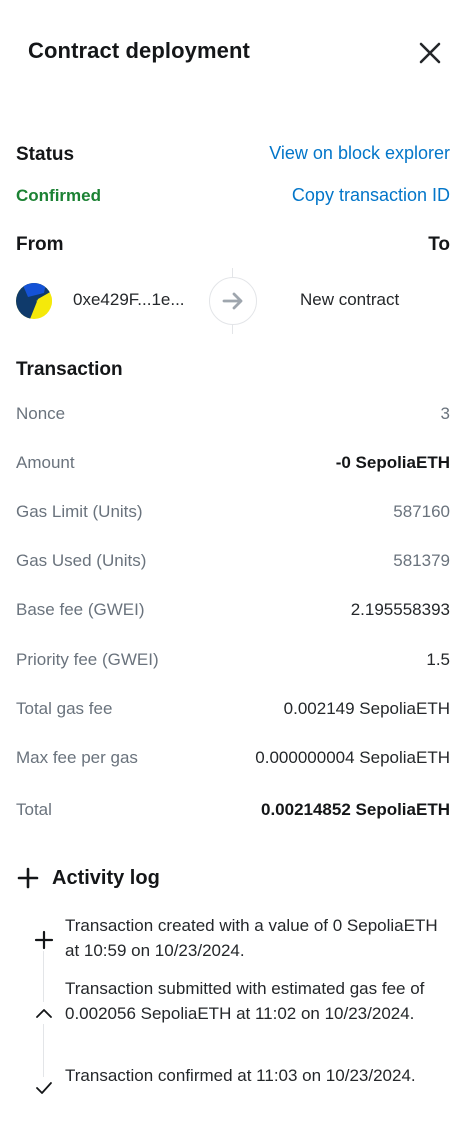 The width and height of the screenshot is (465, 1129). Describe the element at coordinates (233, 563) in the screenshot. I see `gas-used-row: Gas Used (Units) 581379` at that location.